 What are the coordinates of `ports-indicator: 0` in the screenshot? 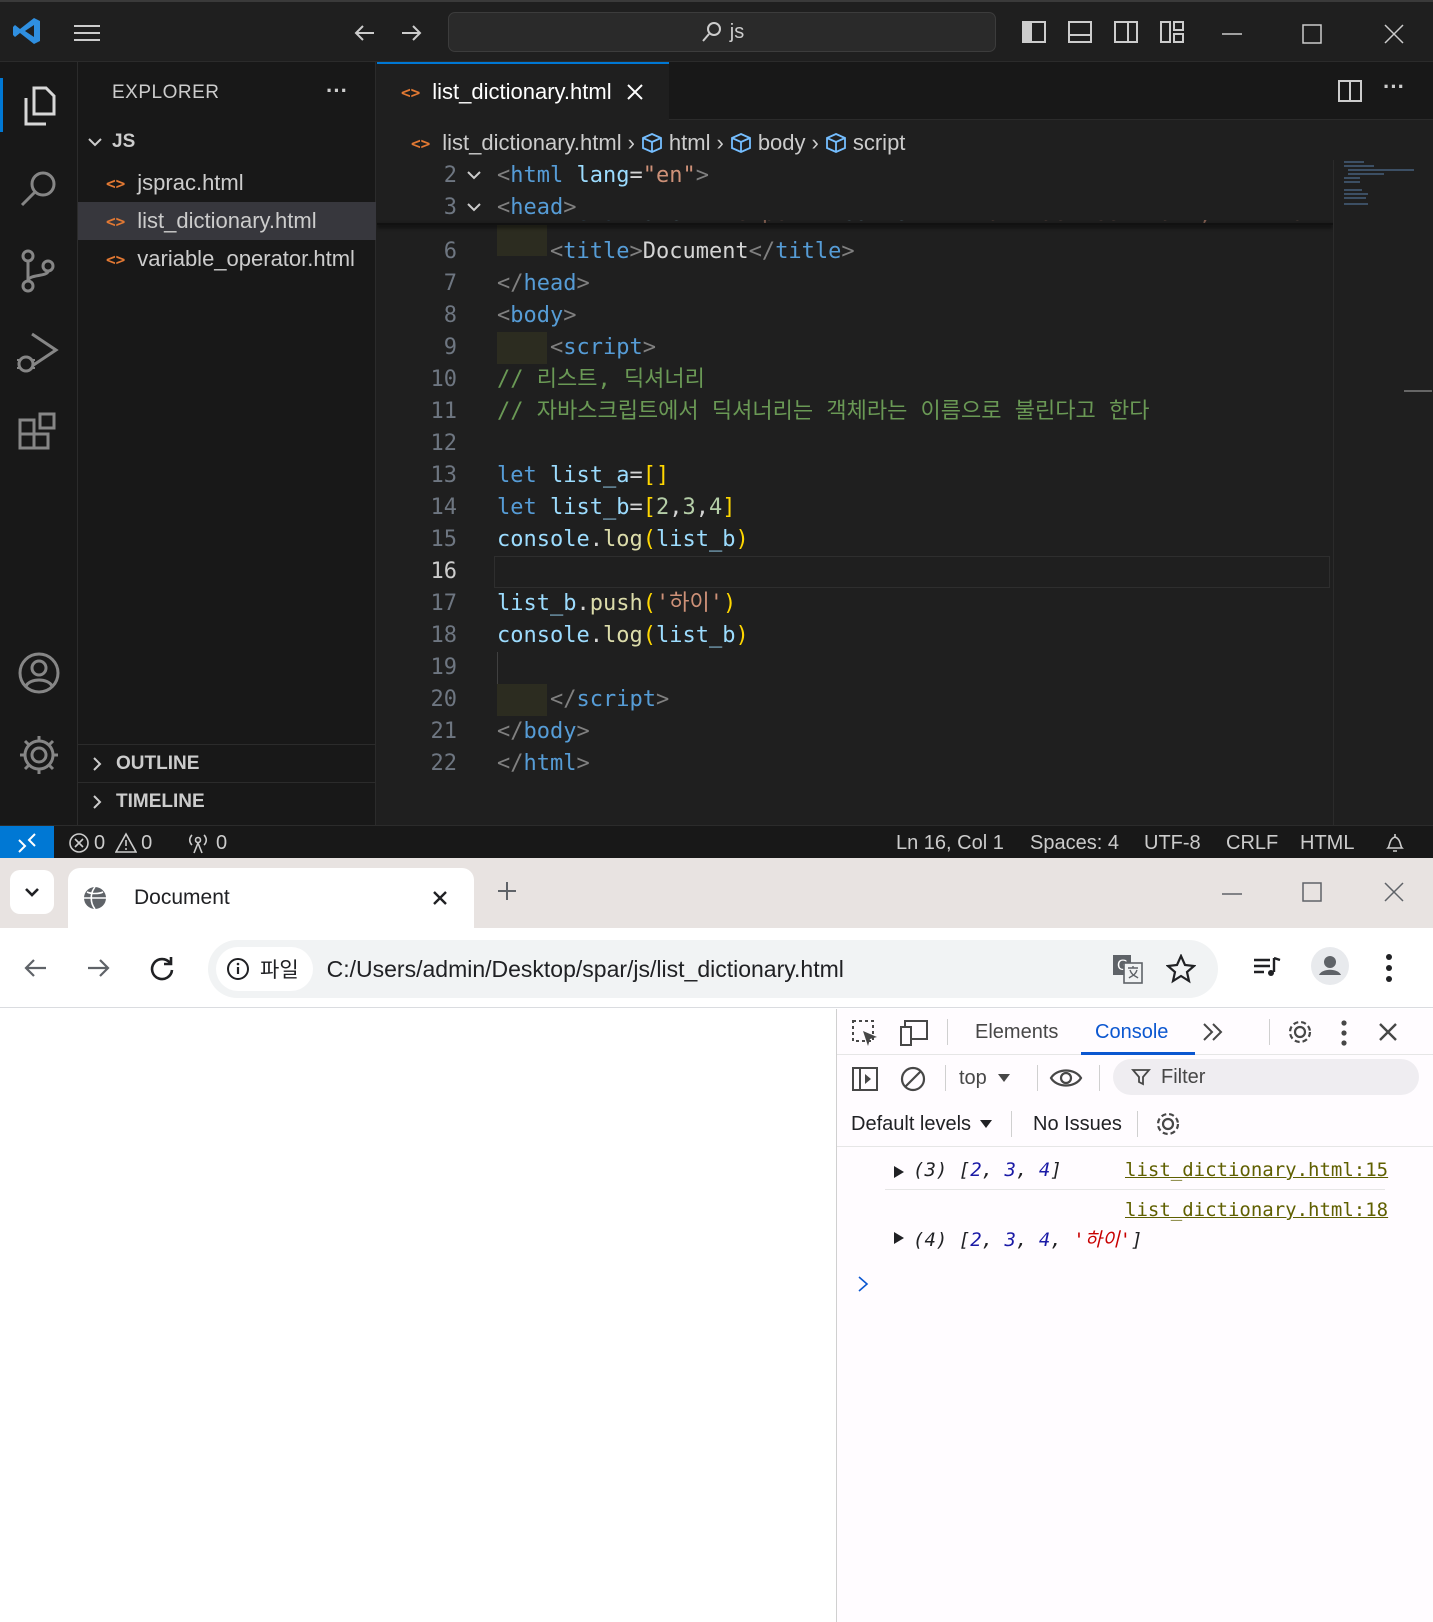 It's located at (206, 843).